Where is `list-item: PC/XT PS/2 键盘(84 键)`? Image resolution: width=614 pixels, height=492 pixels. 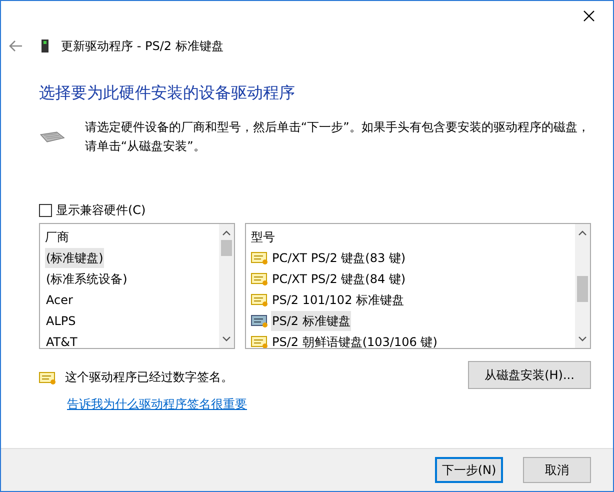
list-item: PC/XT PS/2 键盘(84 键) is located at coordinates (339, 278).